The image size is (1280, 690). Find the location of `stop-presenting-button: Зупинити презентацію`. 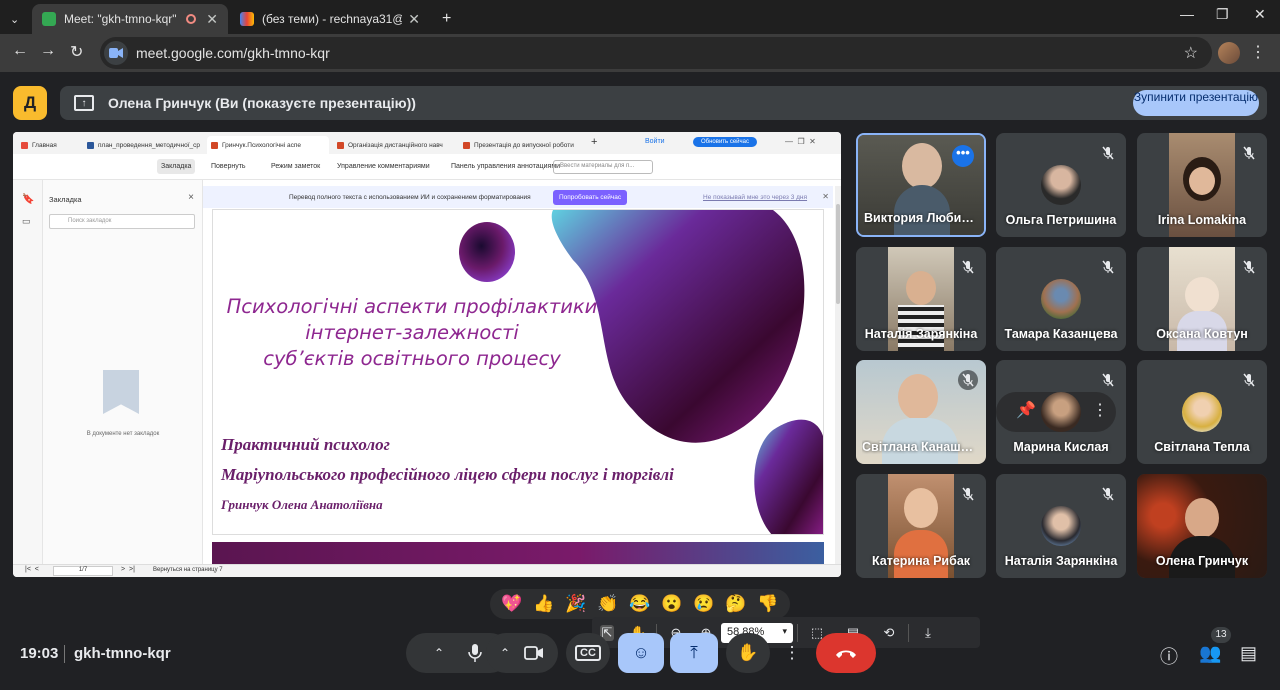

stop-presenting-button: Зупинити презентацію is located at coordinates (1196, 103).